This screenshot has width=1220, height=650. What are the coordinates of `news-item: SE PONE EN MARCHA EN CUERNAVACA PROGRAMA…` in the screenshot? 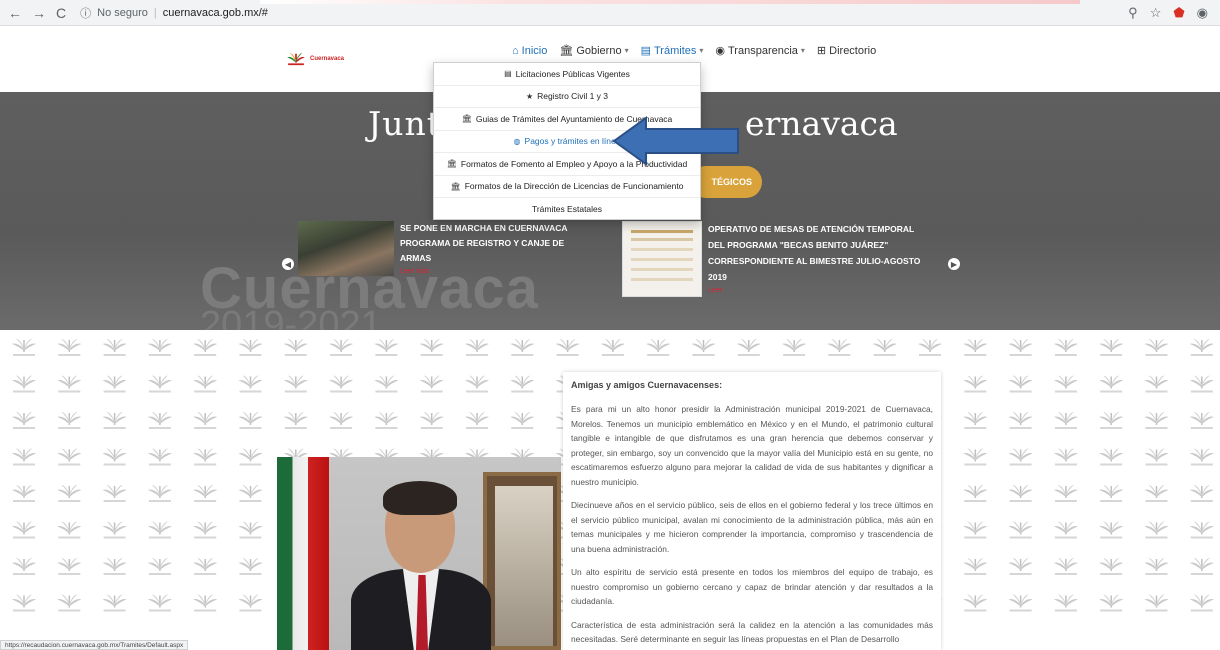 It's located at (444, 248).